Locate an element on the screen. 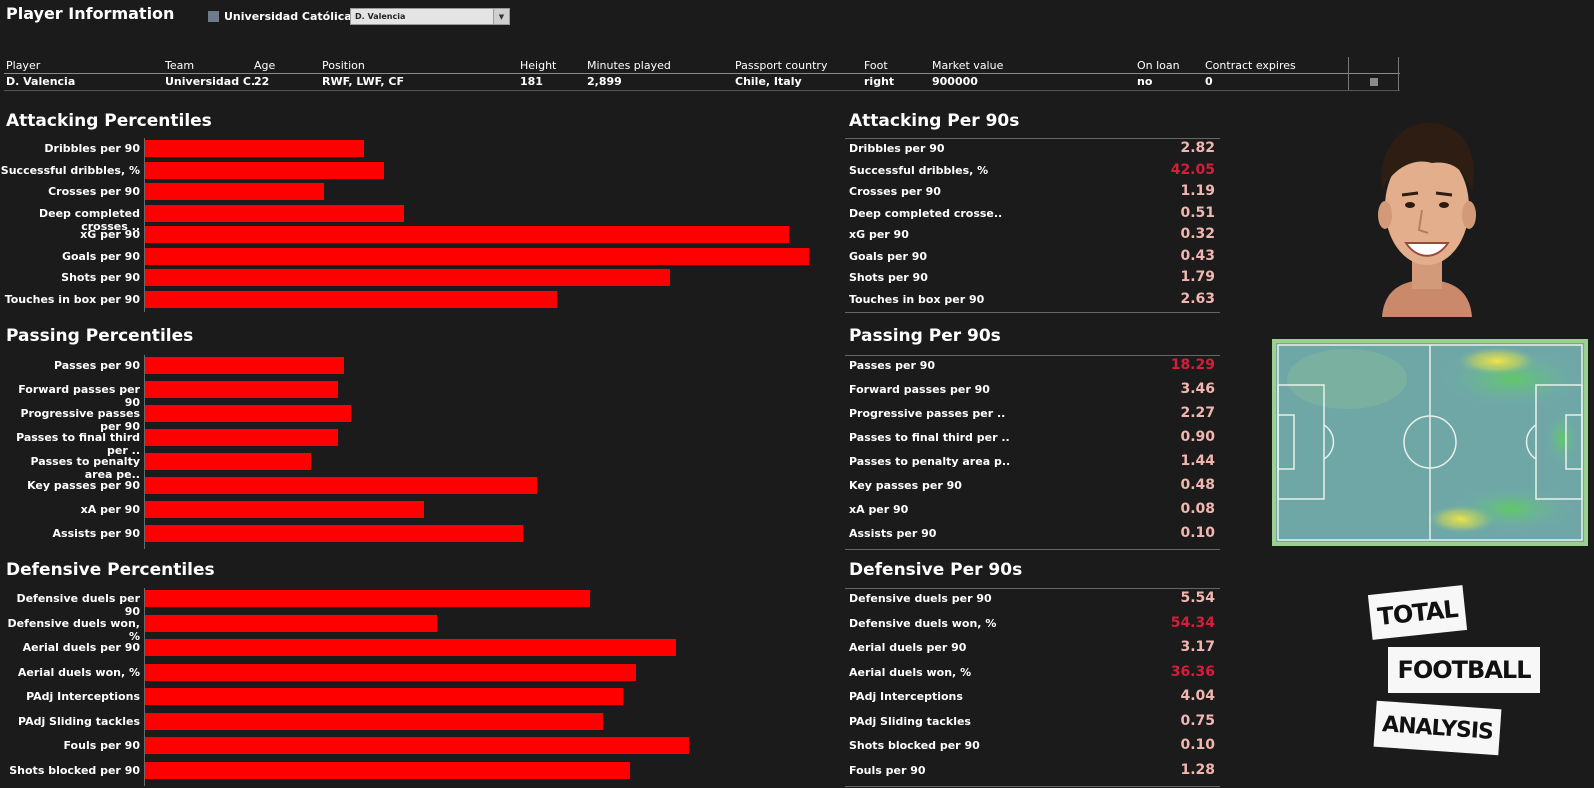 The image size is (1594, 788). info-value: Universidad C.. is located at coordinates (212, 81).